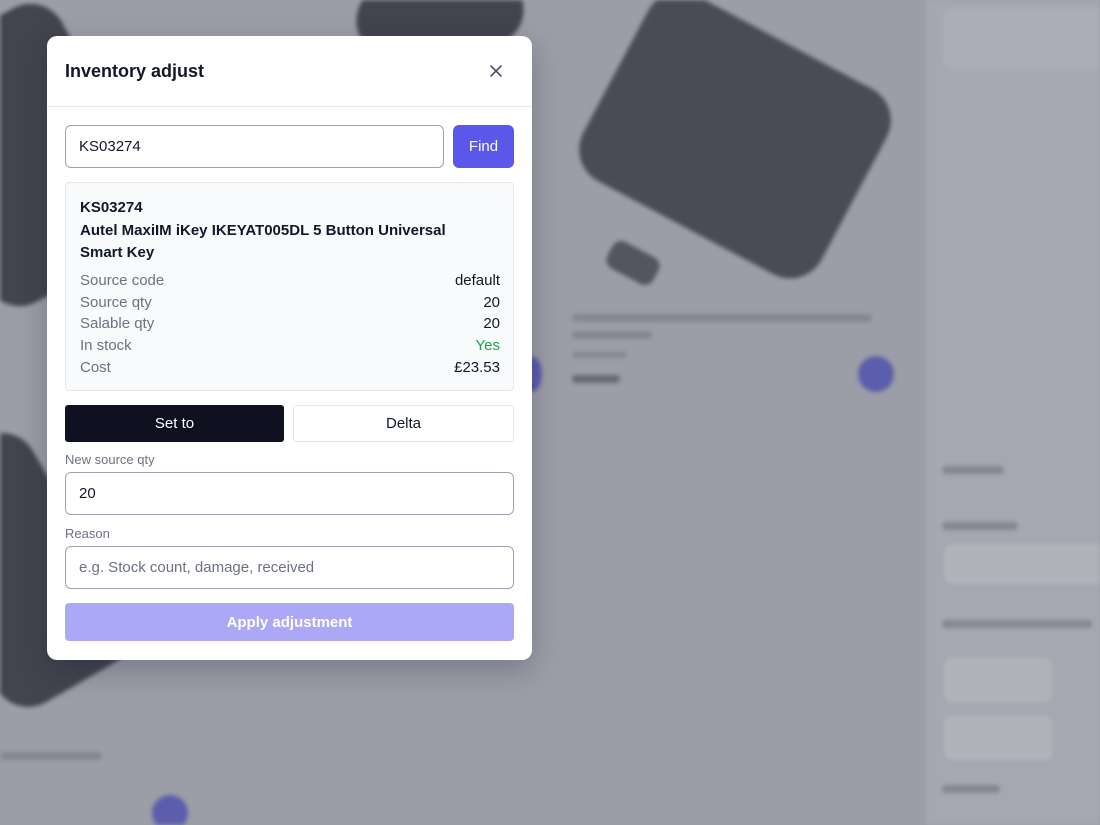  I want to click on info-row-source-code: Source code default, so click(290, 281).